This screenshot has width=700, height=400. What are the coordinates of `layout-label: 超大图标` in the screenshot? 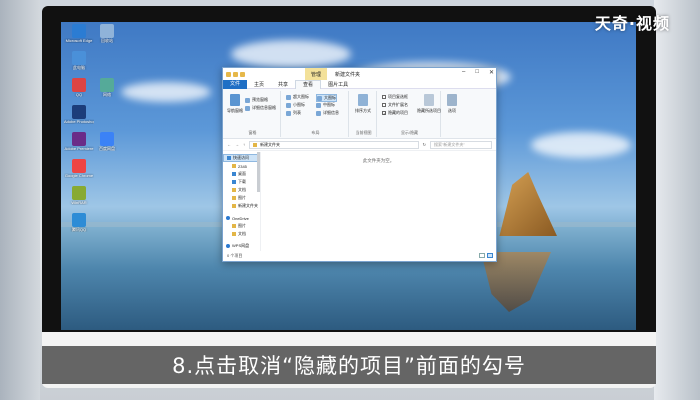 It's located at (301, 96).